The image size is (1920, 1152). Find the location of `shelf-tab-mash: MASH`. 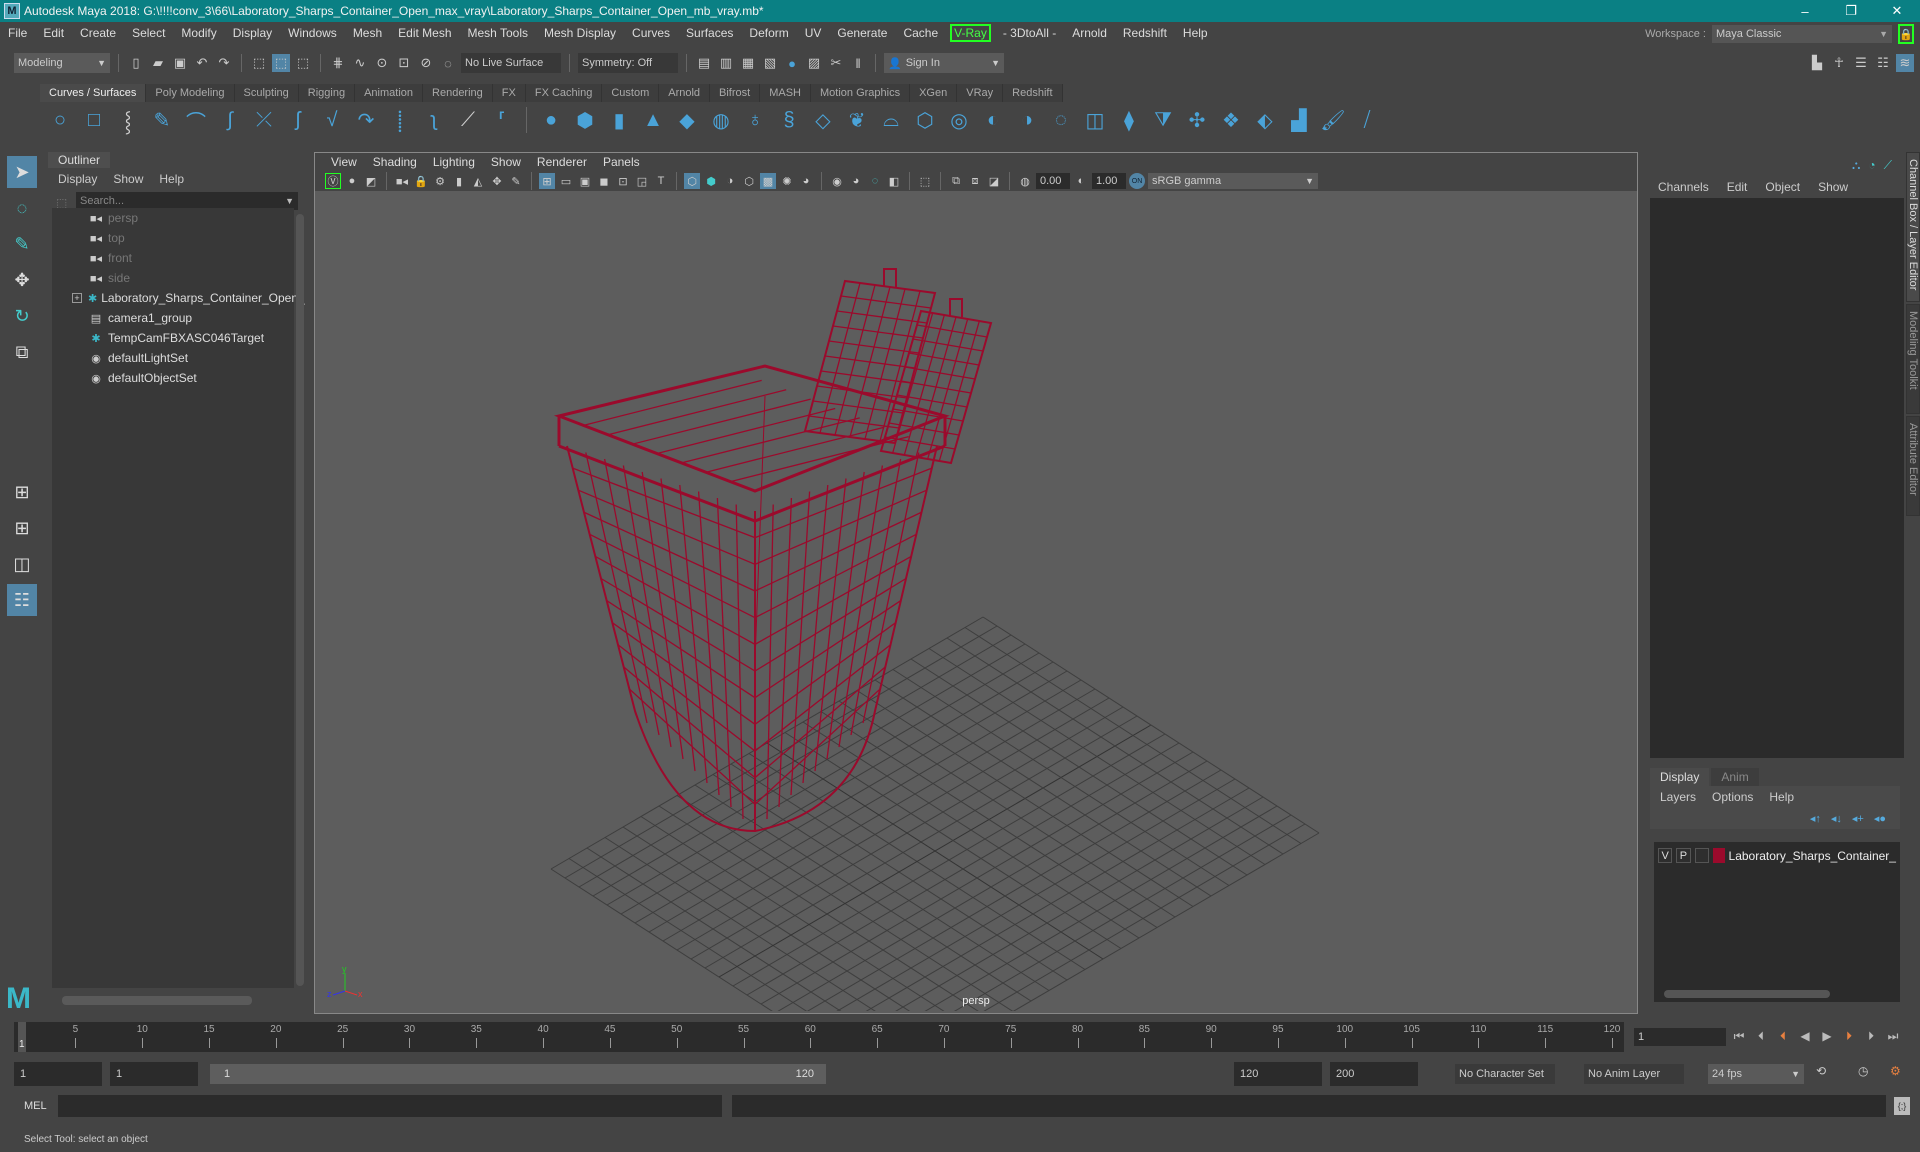

shelf-tab-mash: MASH is located at coordinates (785, 93).